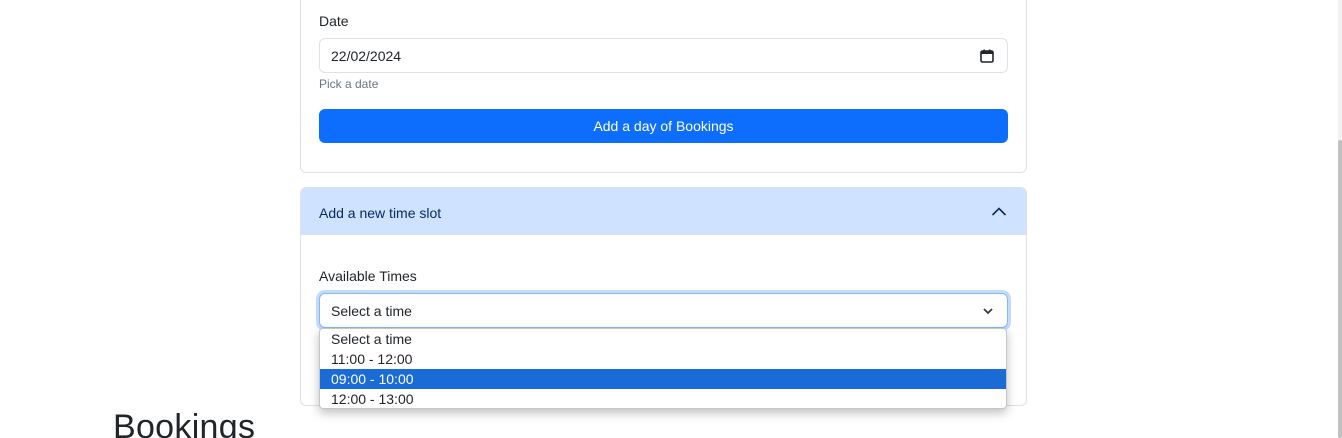 This screenshot has width=1342, height=438. What do you see at coordinates (988, 311) in the screenshot?
I see `chevron-down-icon` at bounding box center [988, 311].